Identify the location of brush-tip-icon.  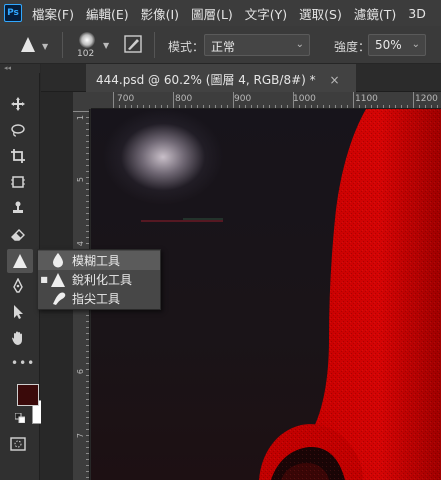
(87, 40).